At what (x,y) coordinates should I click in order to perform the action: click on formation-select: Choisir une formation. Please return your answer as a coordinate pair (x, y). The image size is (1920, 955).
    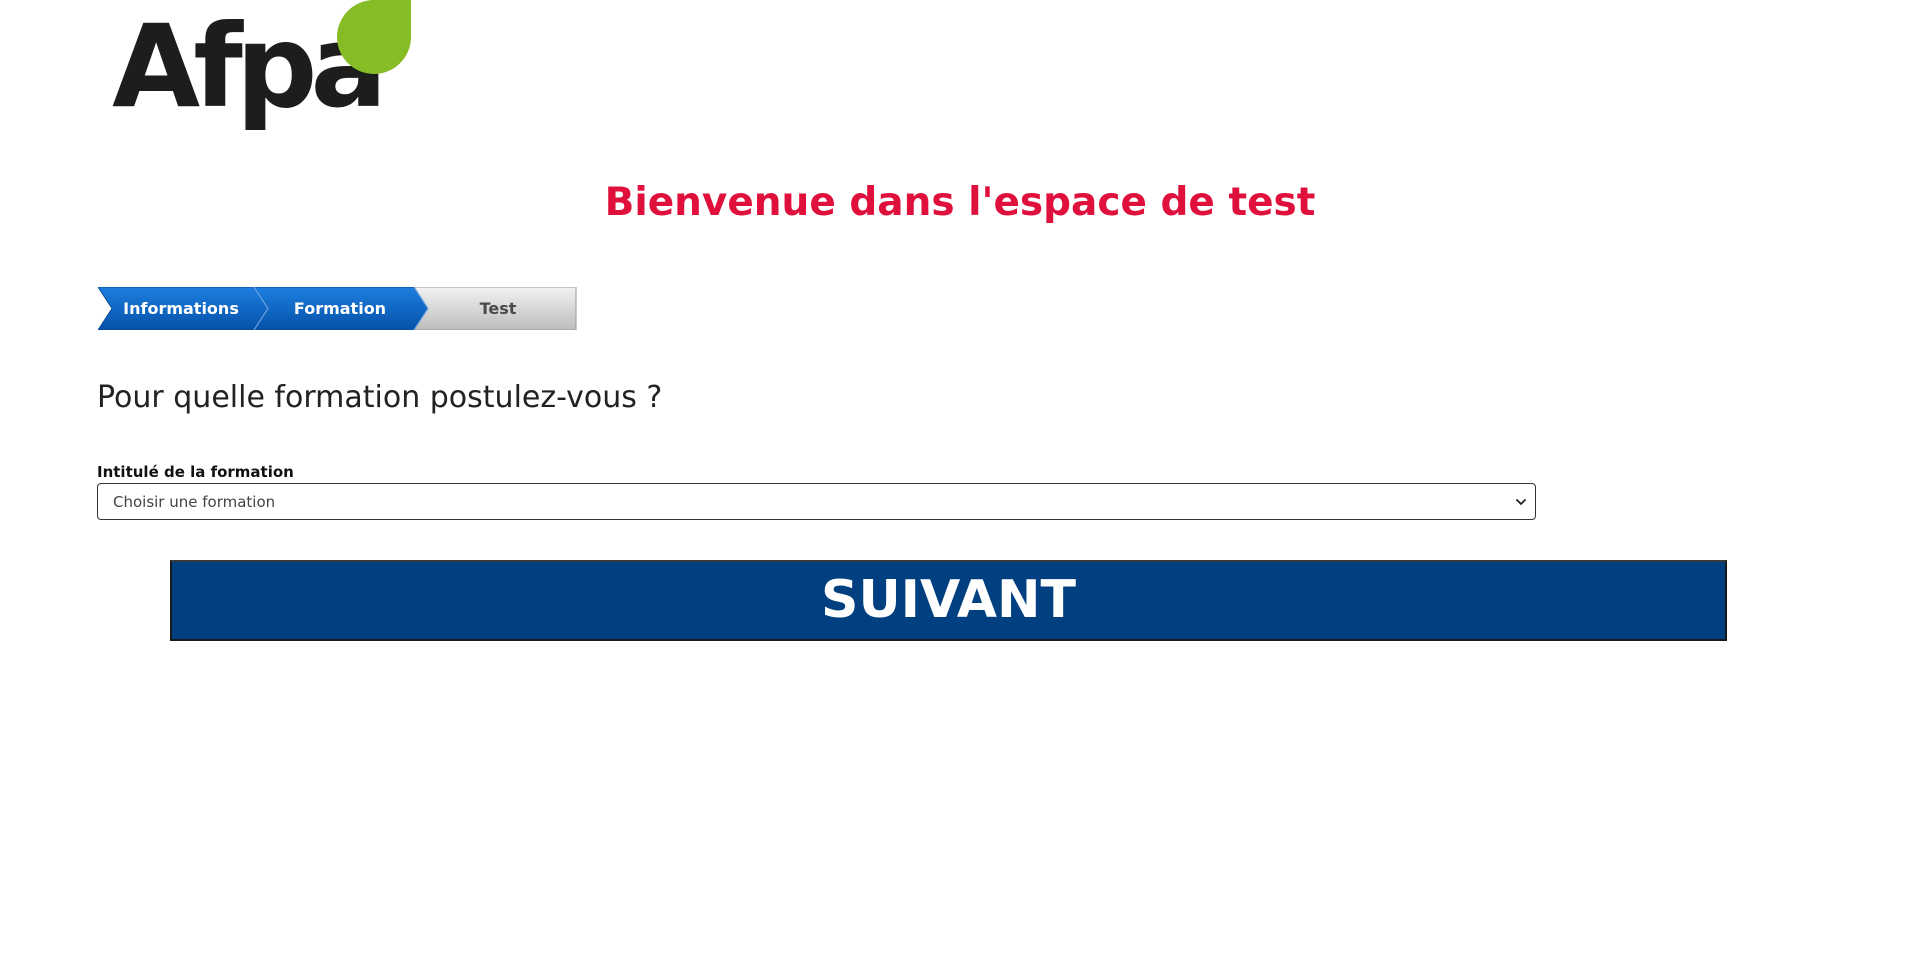
    Looking at the image, I should click on (816, 501).